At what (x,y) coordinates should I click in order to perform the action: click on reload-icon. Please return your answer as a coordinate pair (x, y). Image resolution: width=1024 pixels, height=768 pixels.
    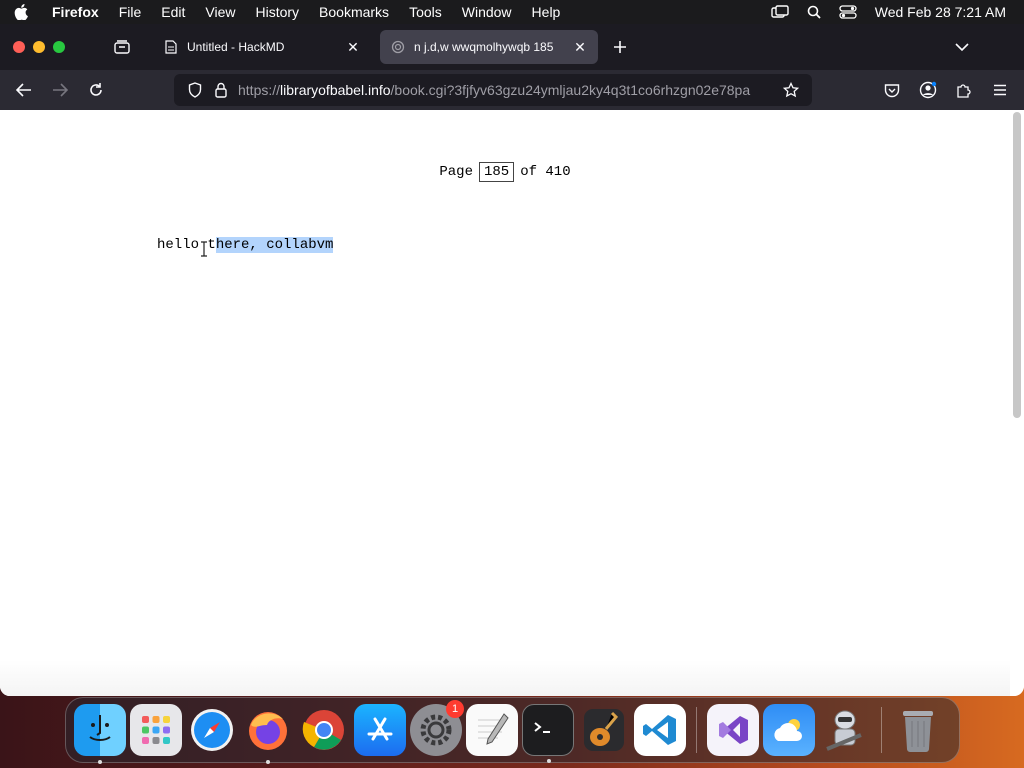
    Looking at the image, I should click on (96, 89).